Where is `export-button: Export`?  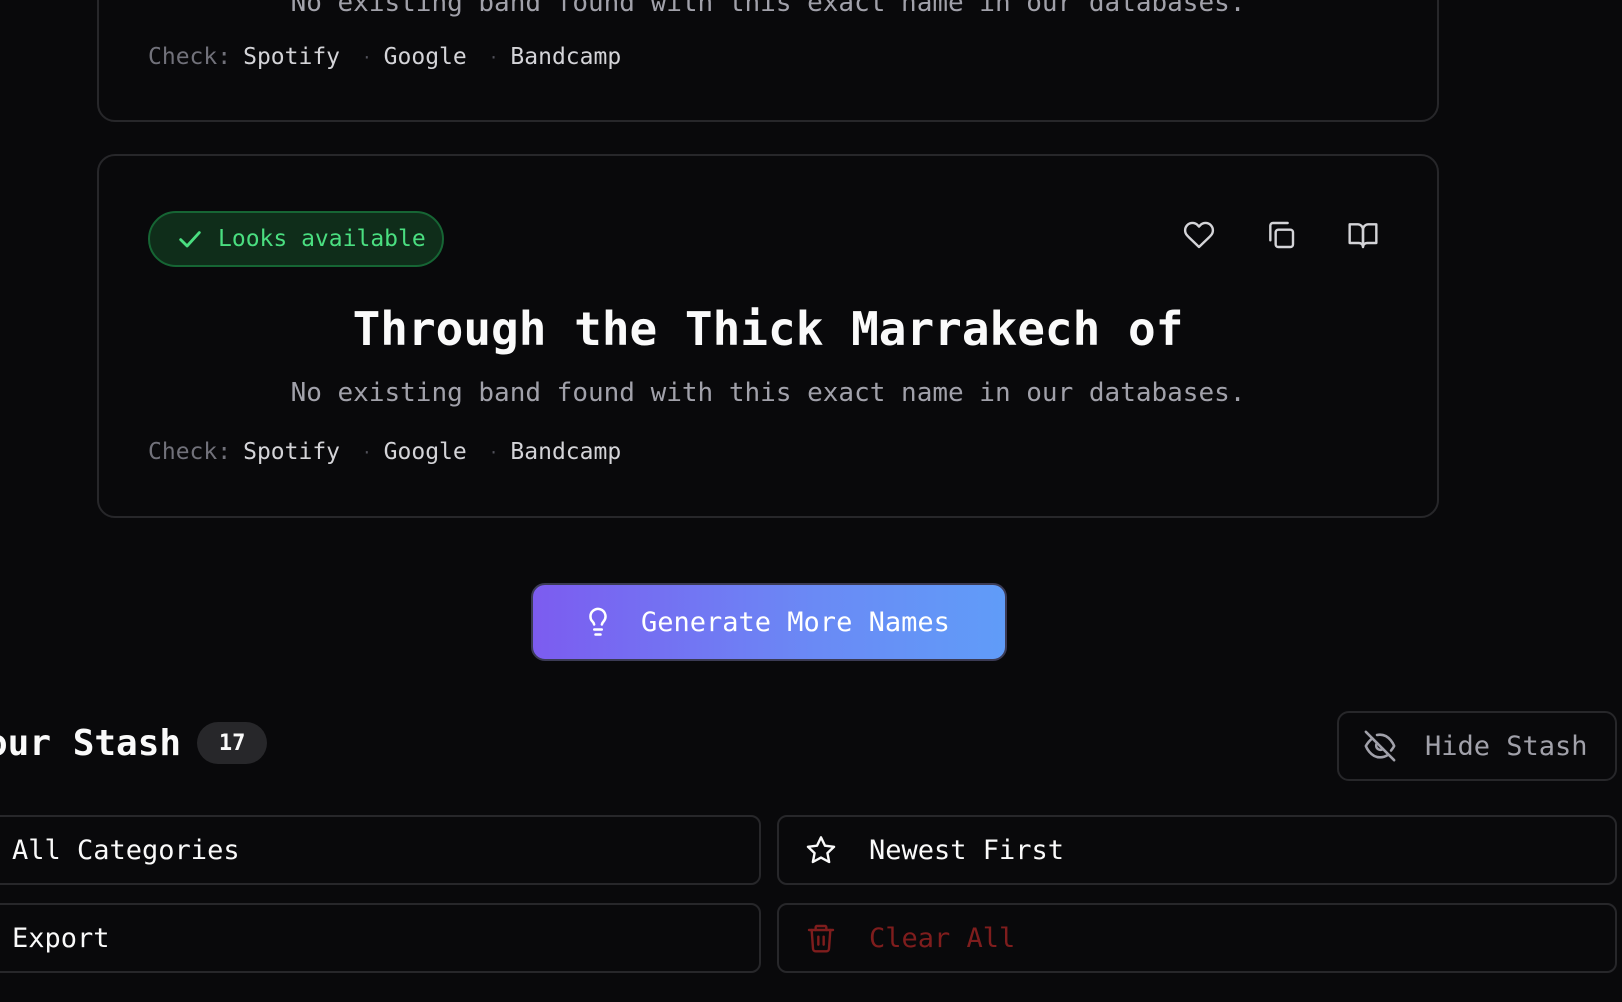 export-button: Export is located at coordinates (380, 938).